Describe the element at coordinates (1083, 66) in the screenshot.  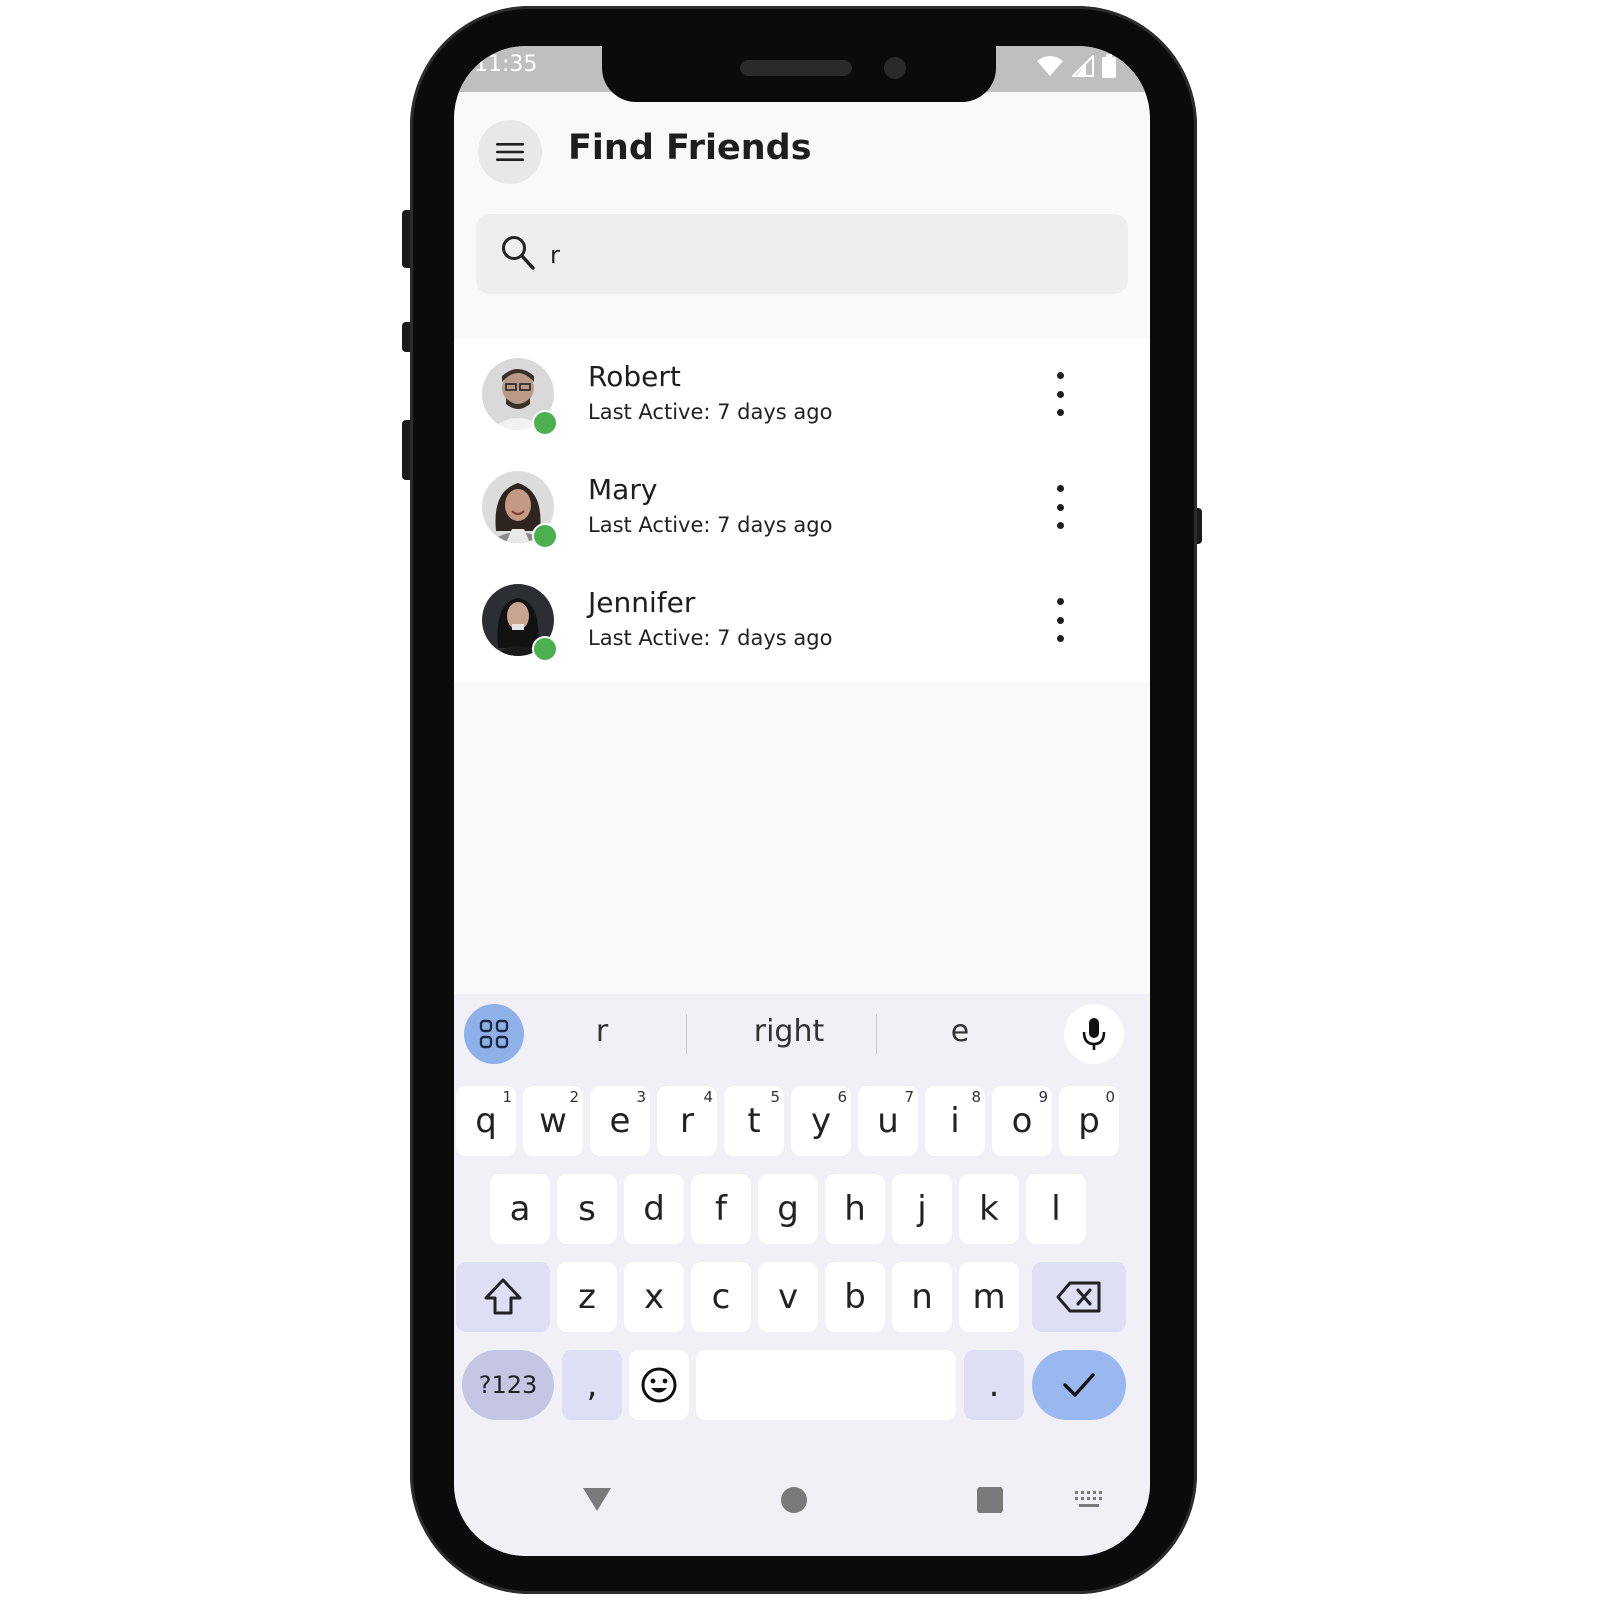
I see `cell-signal-icon` at that location.